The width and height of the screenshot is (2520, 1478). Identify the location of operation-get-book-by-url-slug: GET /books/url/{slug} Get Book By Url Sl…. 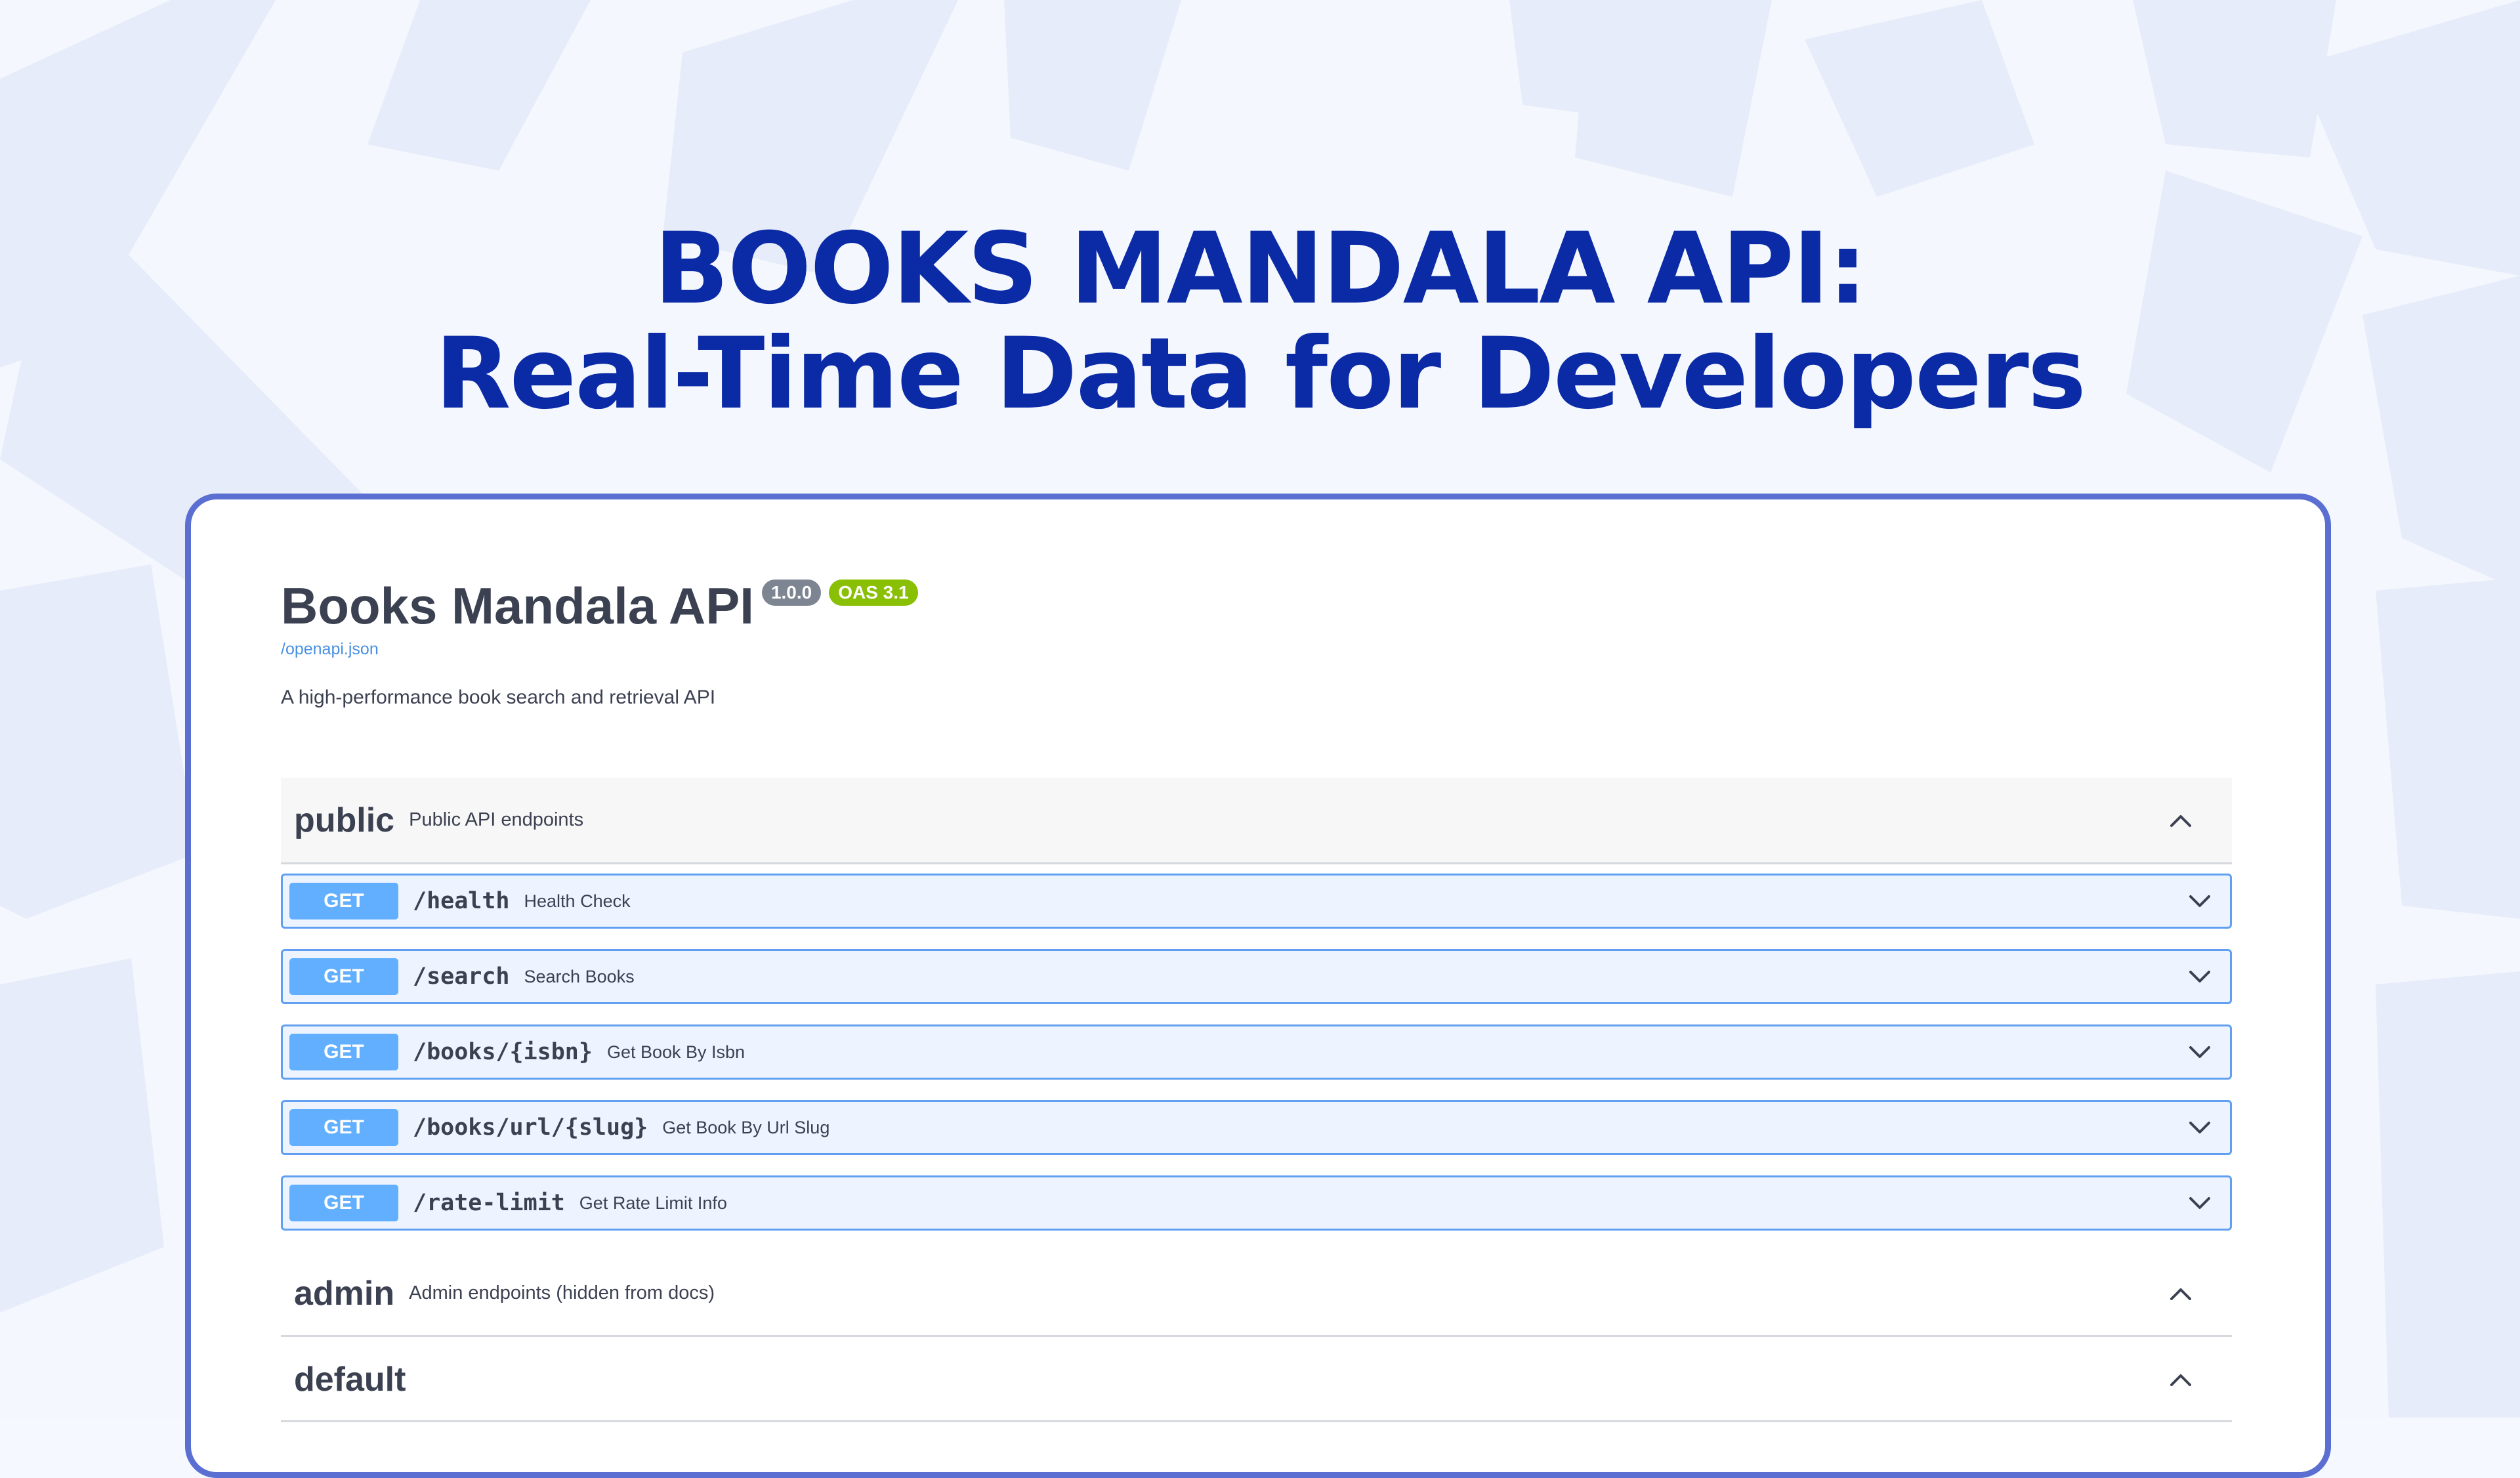
(1256, 1127).